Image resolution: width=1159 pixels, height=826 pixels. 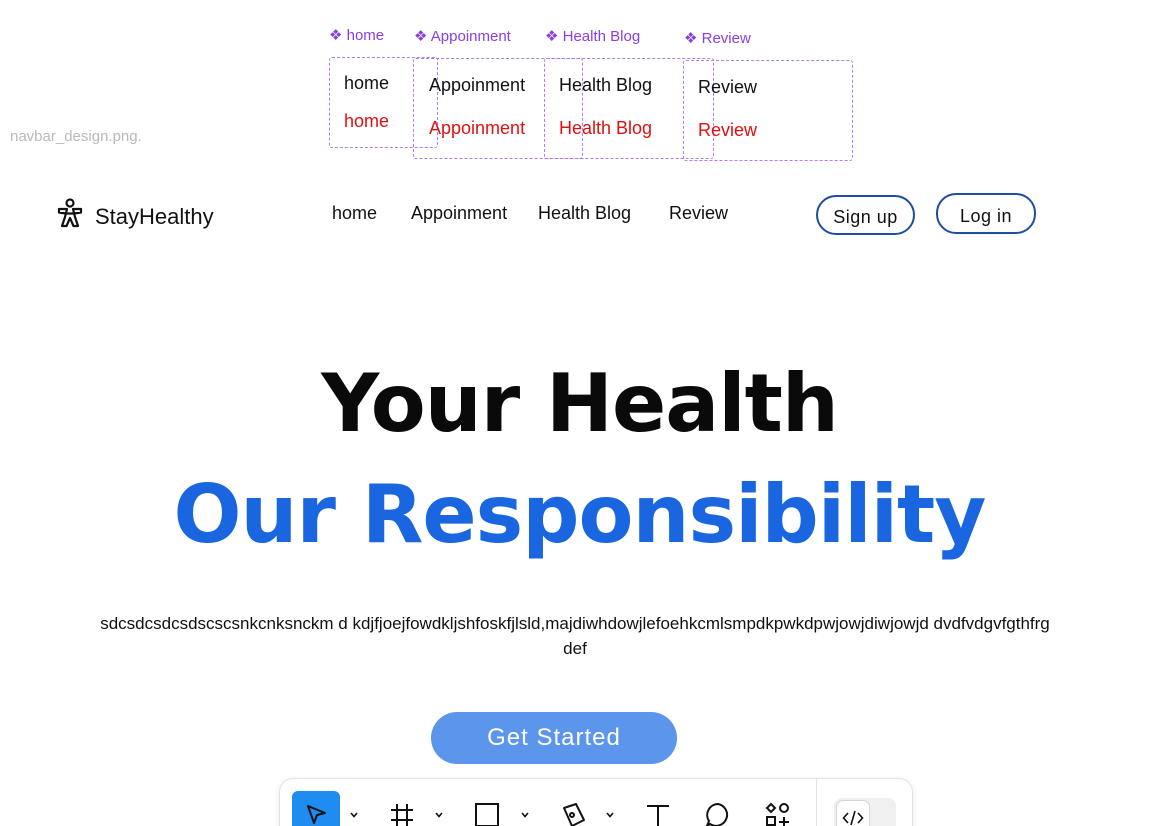 I want to click on variant-default-appoinment: Appoinment, so click(x=477, y=85).